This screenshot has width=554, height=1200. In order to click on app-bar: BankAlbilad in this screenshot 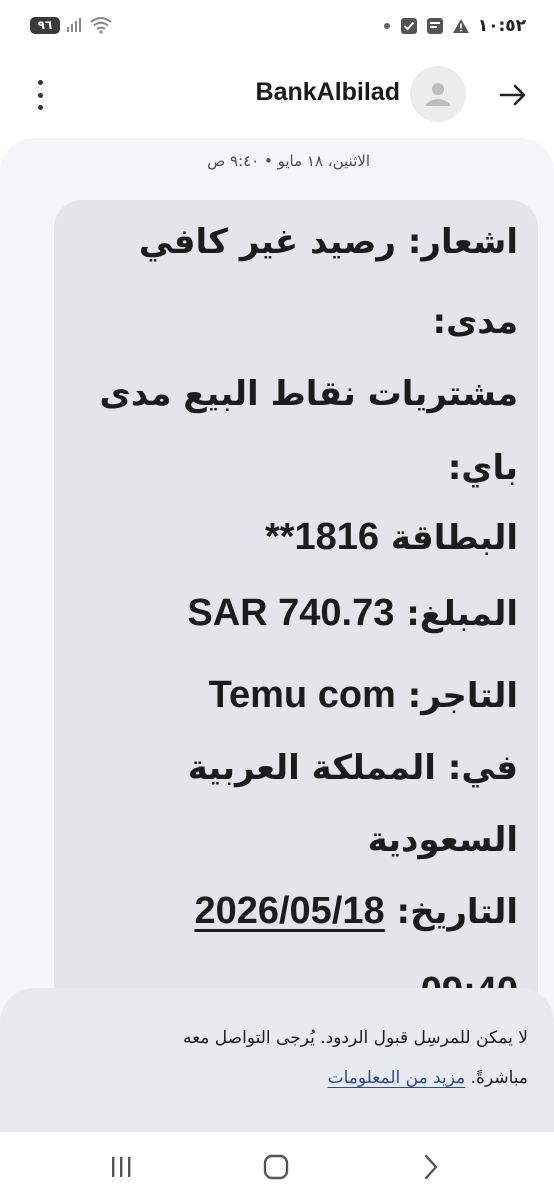, I will do `click(277, 95)`.